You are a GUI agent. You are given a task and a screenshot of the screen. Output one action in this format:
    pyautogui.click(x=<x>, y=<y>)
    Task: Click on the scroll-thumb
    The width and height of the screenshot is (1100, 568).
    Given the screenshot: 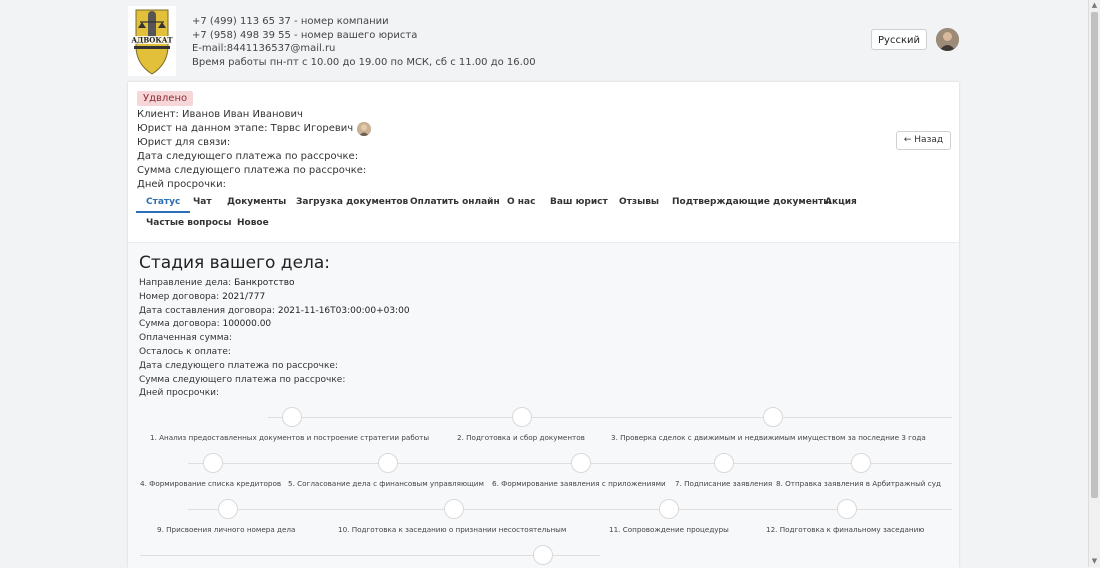 What is the action you would take?
    pyautogui.click(x=1094, y=255)
    